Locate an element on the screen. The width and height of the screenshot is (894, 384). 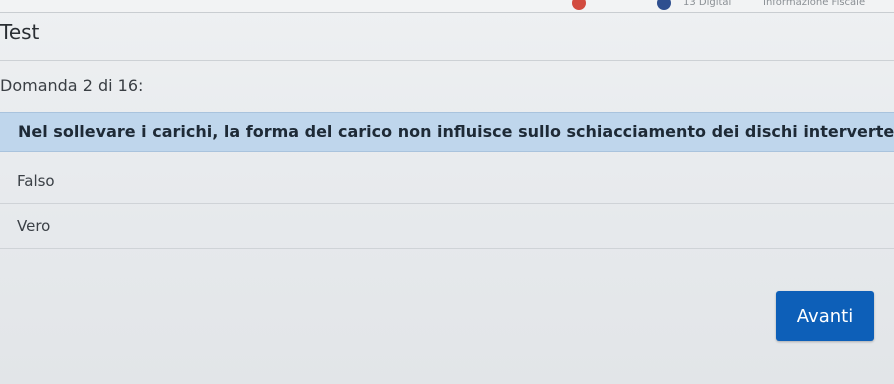
next-button: Avanti is located at coordinates (825, 316).